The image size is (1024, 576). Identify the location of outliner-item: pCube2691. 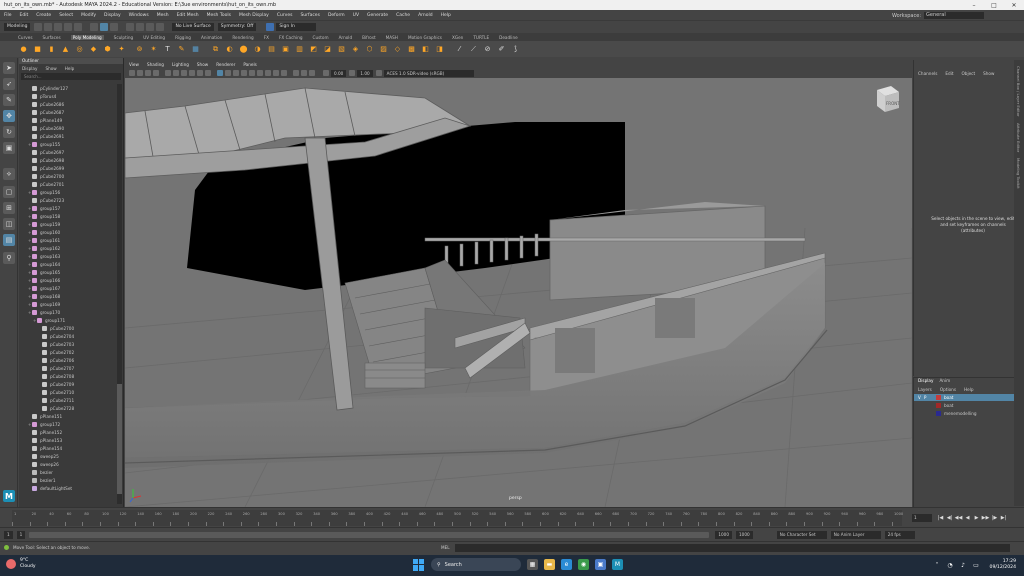
(67, 136).